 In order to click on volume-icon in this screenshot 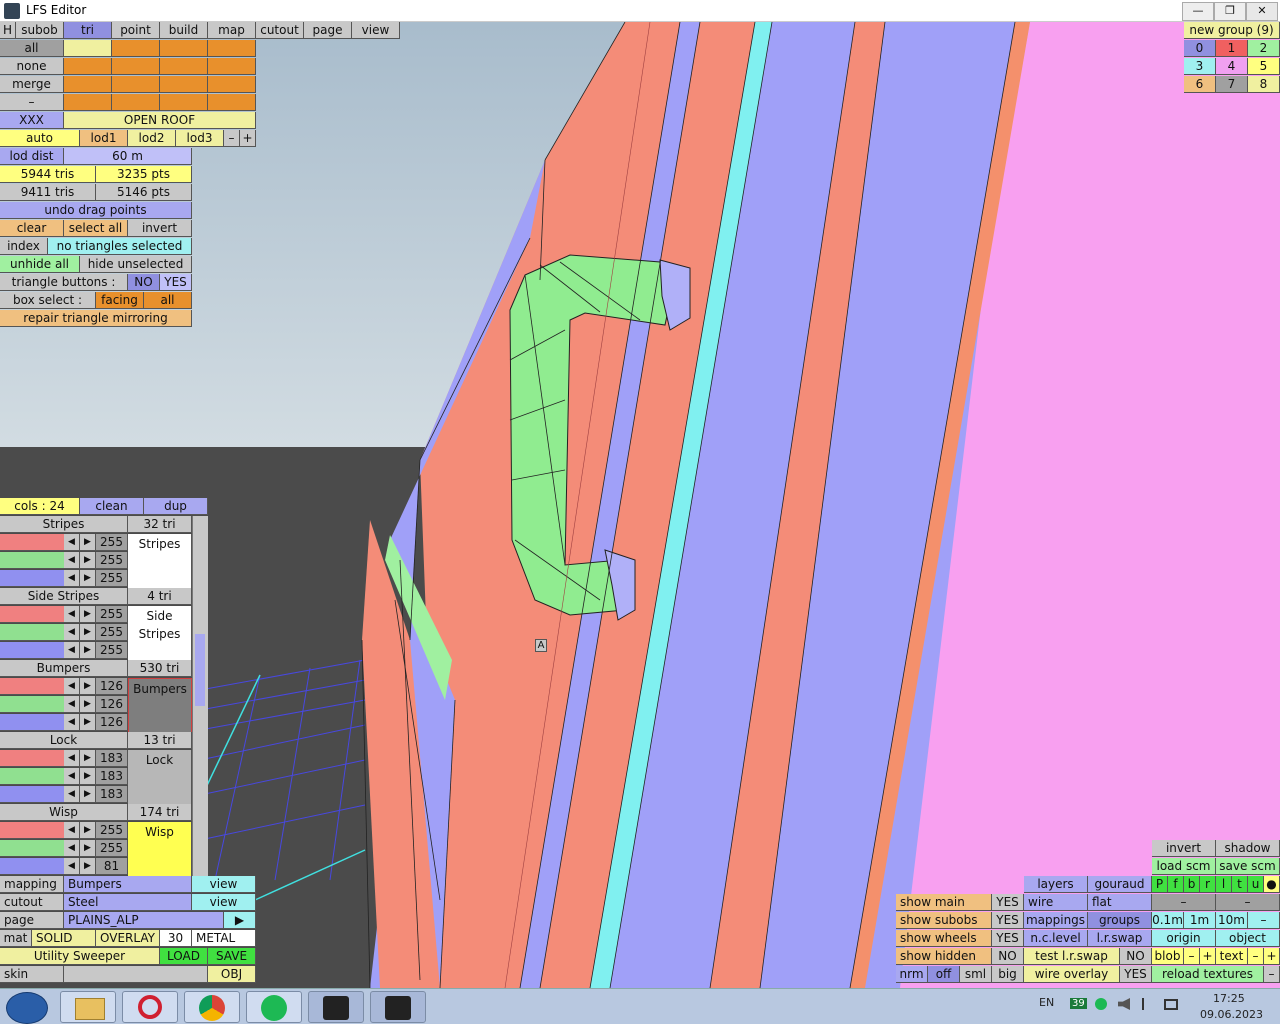, I will do `click(1124, 1004)`.